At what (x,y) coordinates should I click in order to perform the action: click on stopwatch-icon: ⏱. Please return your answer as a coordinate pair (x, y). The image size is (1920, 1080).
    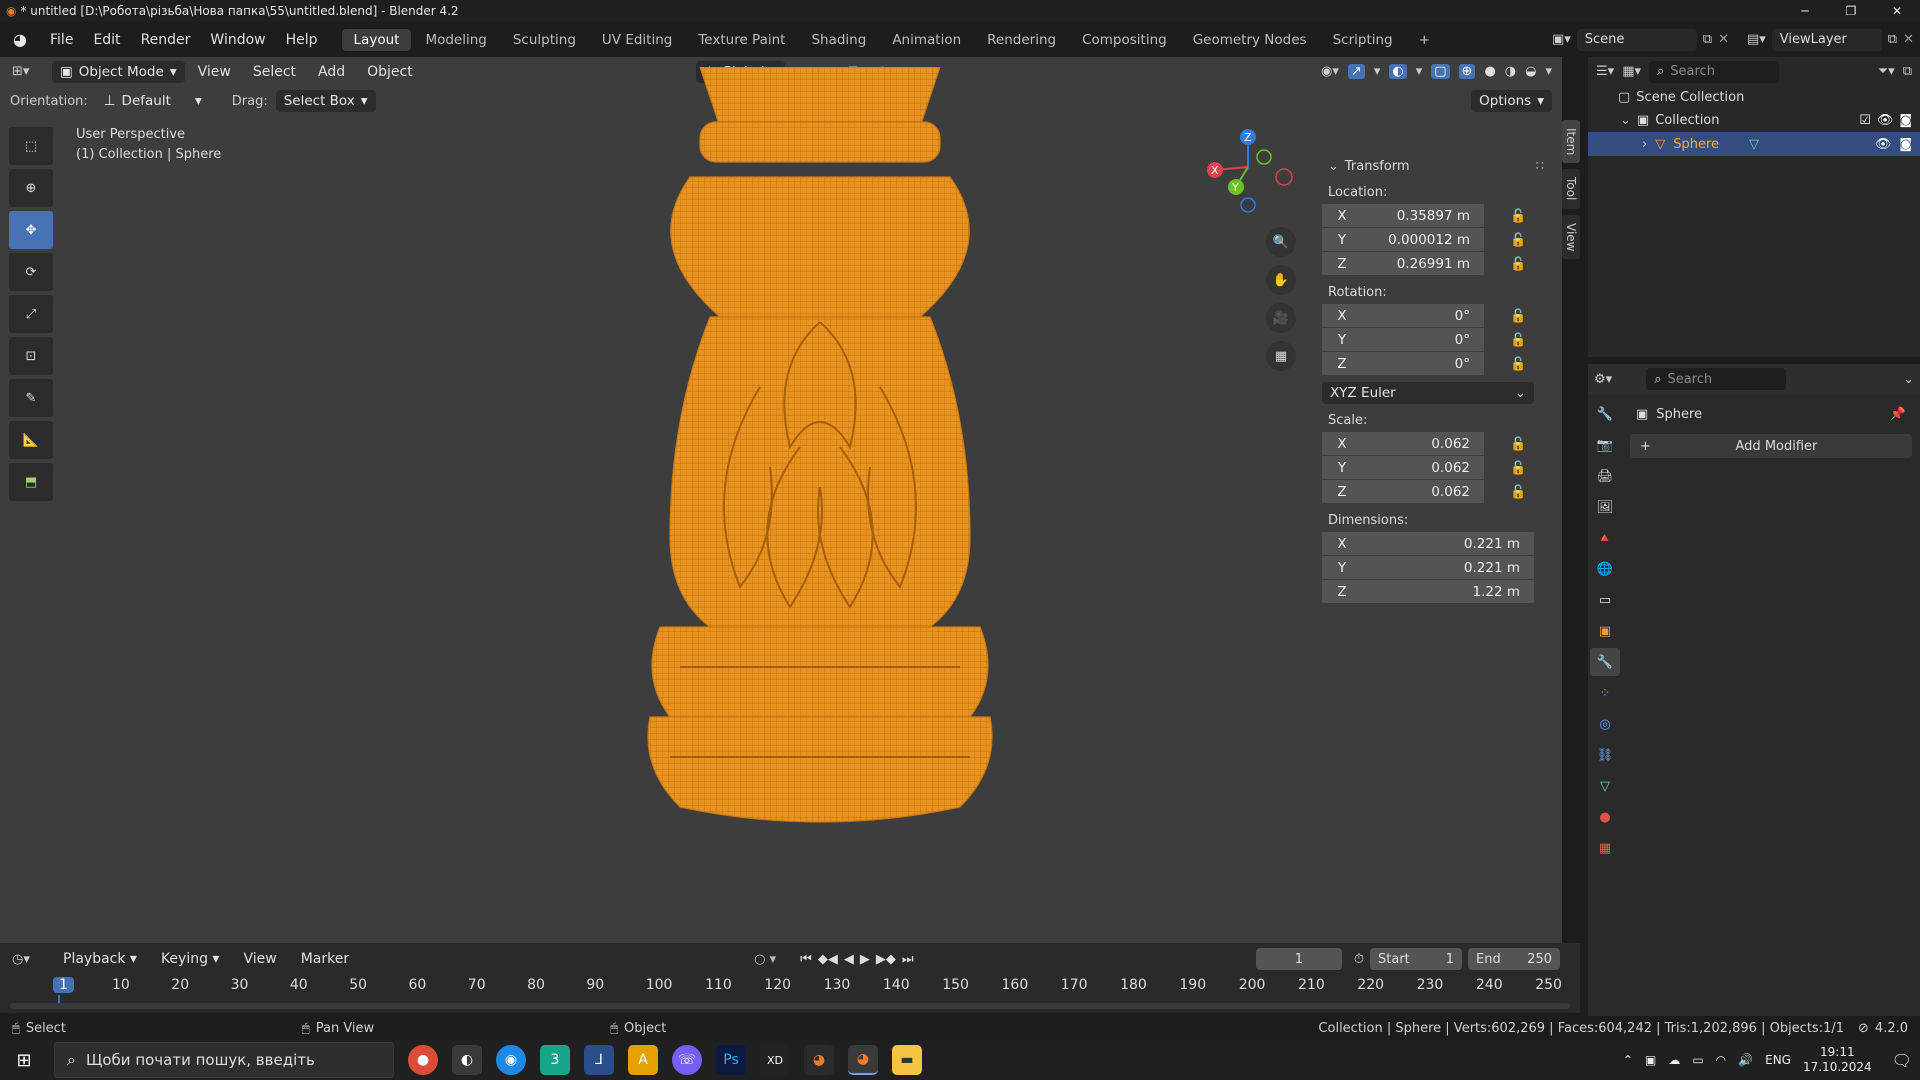
    Looking at the image, I should click on (1359, 959).